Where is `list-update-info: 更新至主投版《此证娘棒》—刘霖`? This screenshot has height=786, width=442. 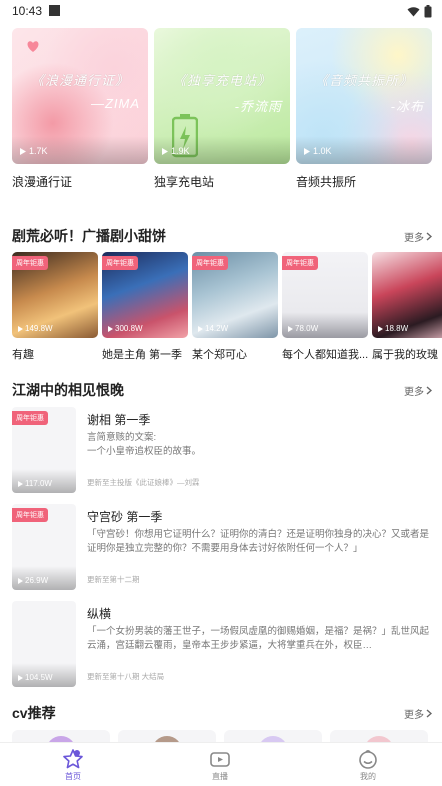 list-update-info: 更新至主投版《此证娘棒》—刘霖 is located at coordinates (143, 482).